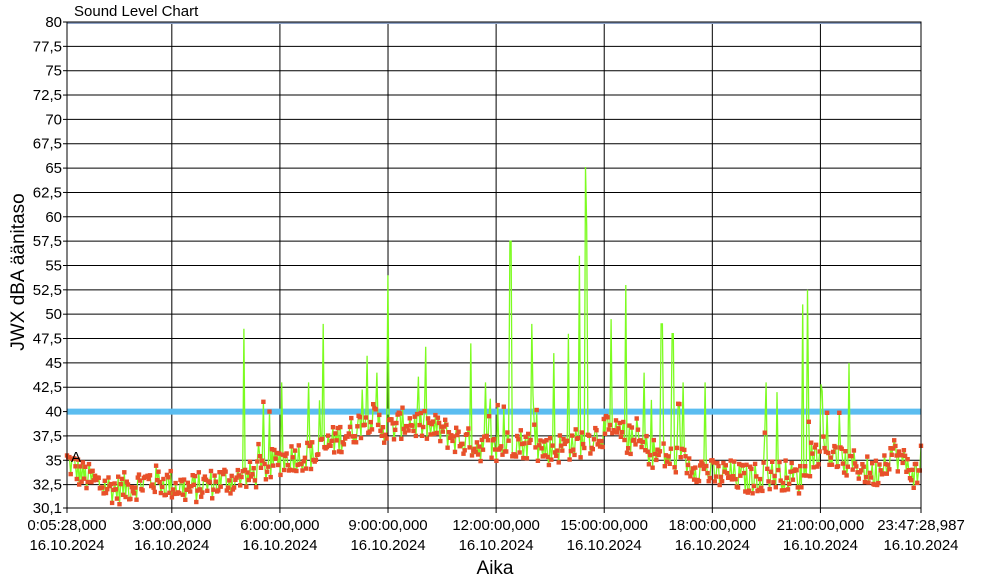 The image size is (990, 588). Describe the element at coordinates (821, 525) in the screenshot. I see `x-tick-time: 21:00:00,000` at that location.